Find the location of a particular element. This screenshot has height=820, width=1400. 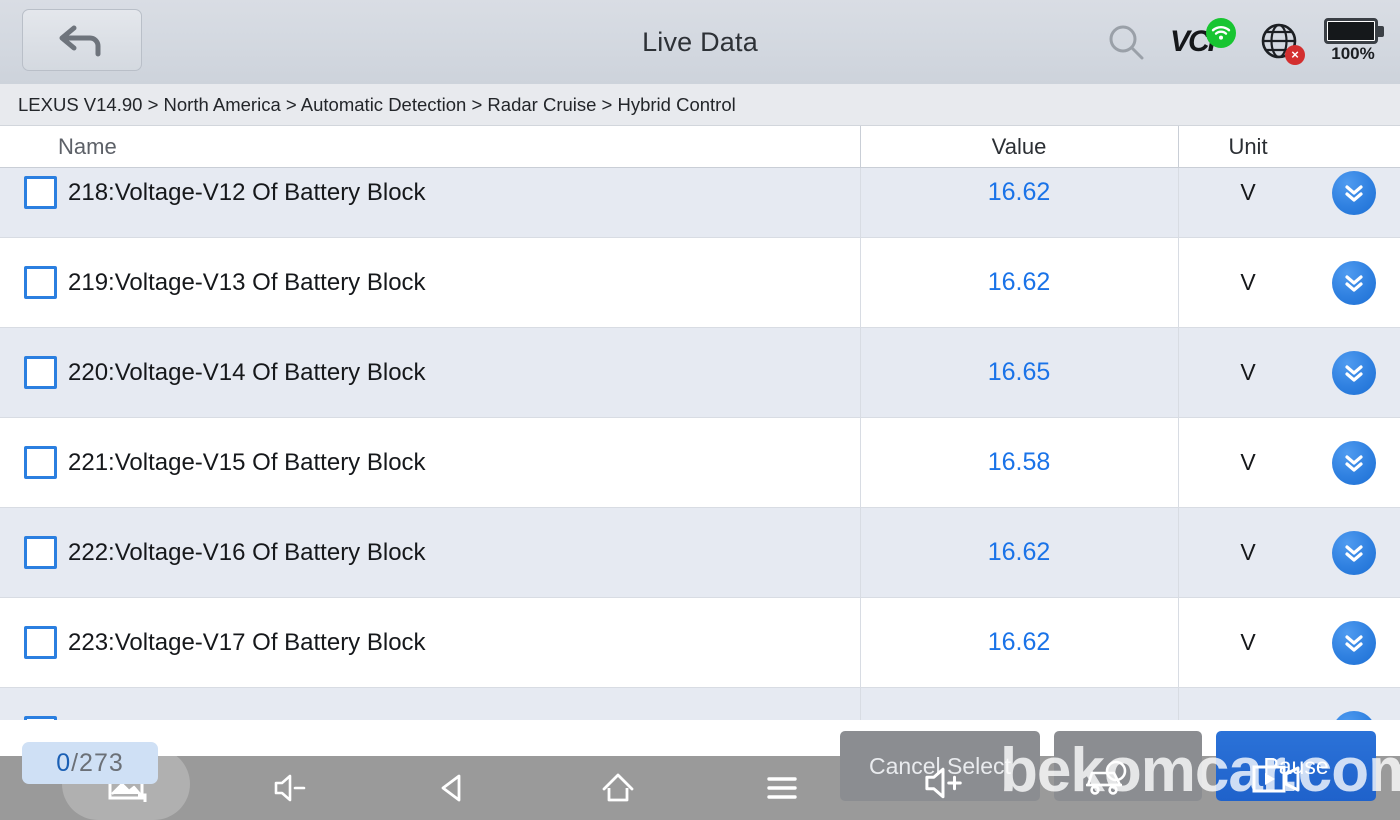

globe-error-badge: × is located at coordinates (1295, 55).